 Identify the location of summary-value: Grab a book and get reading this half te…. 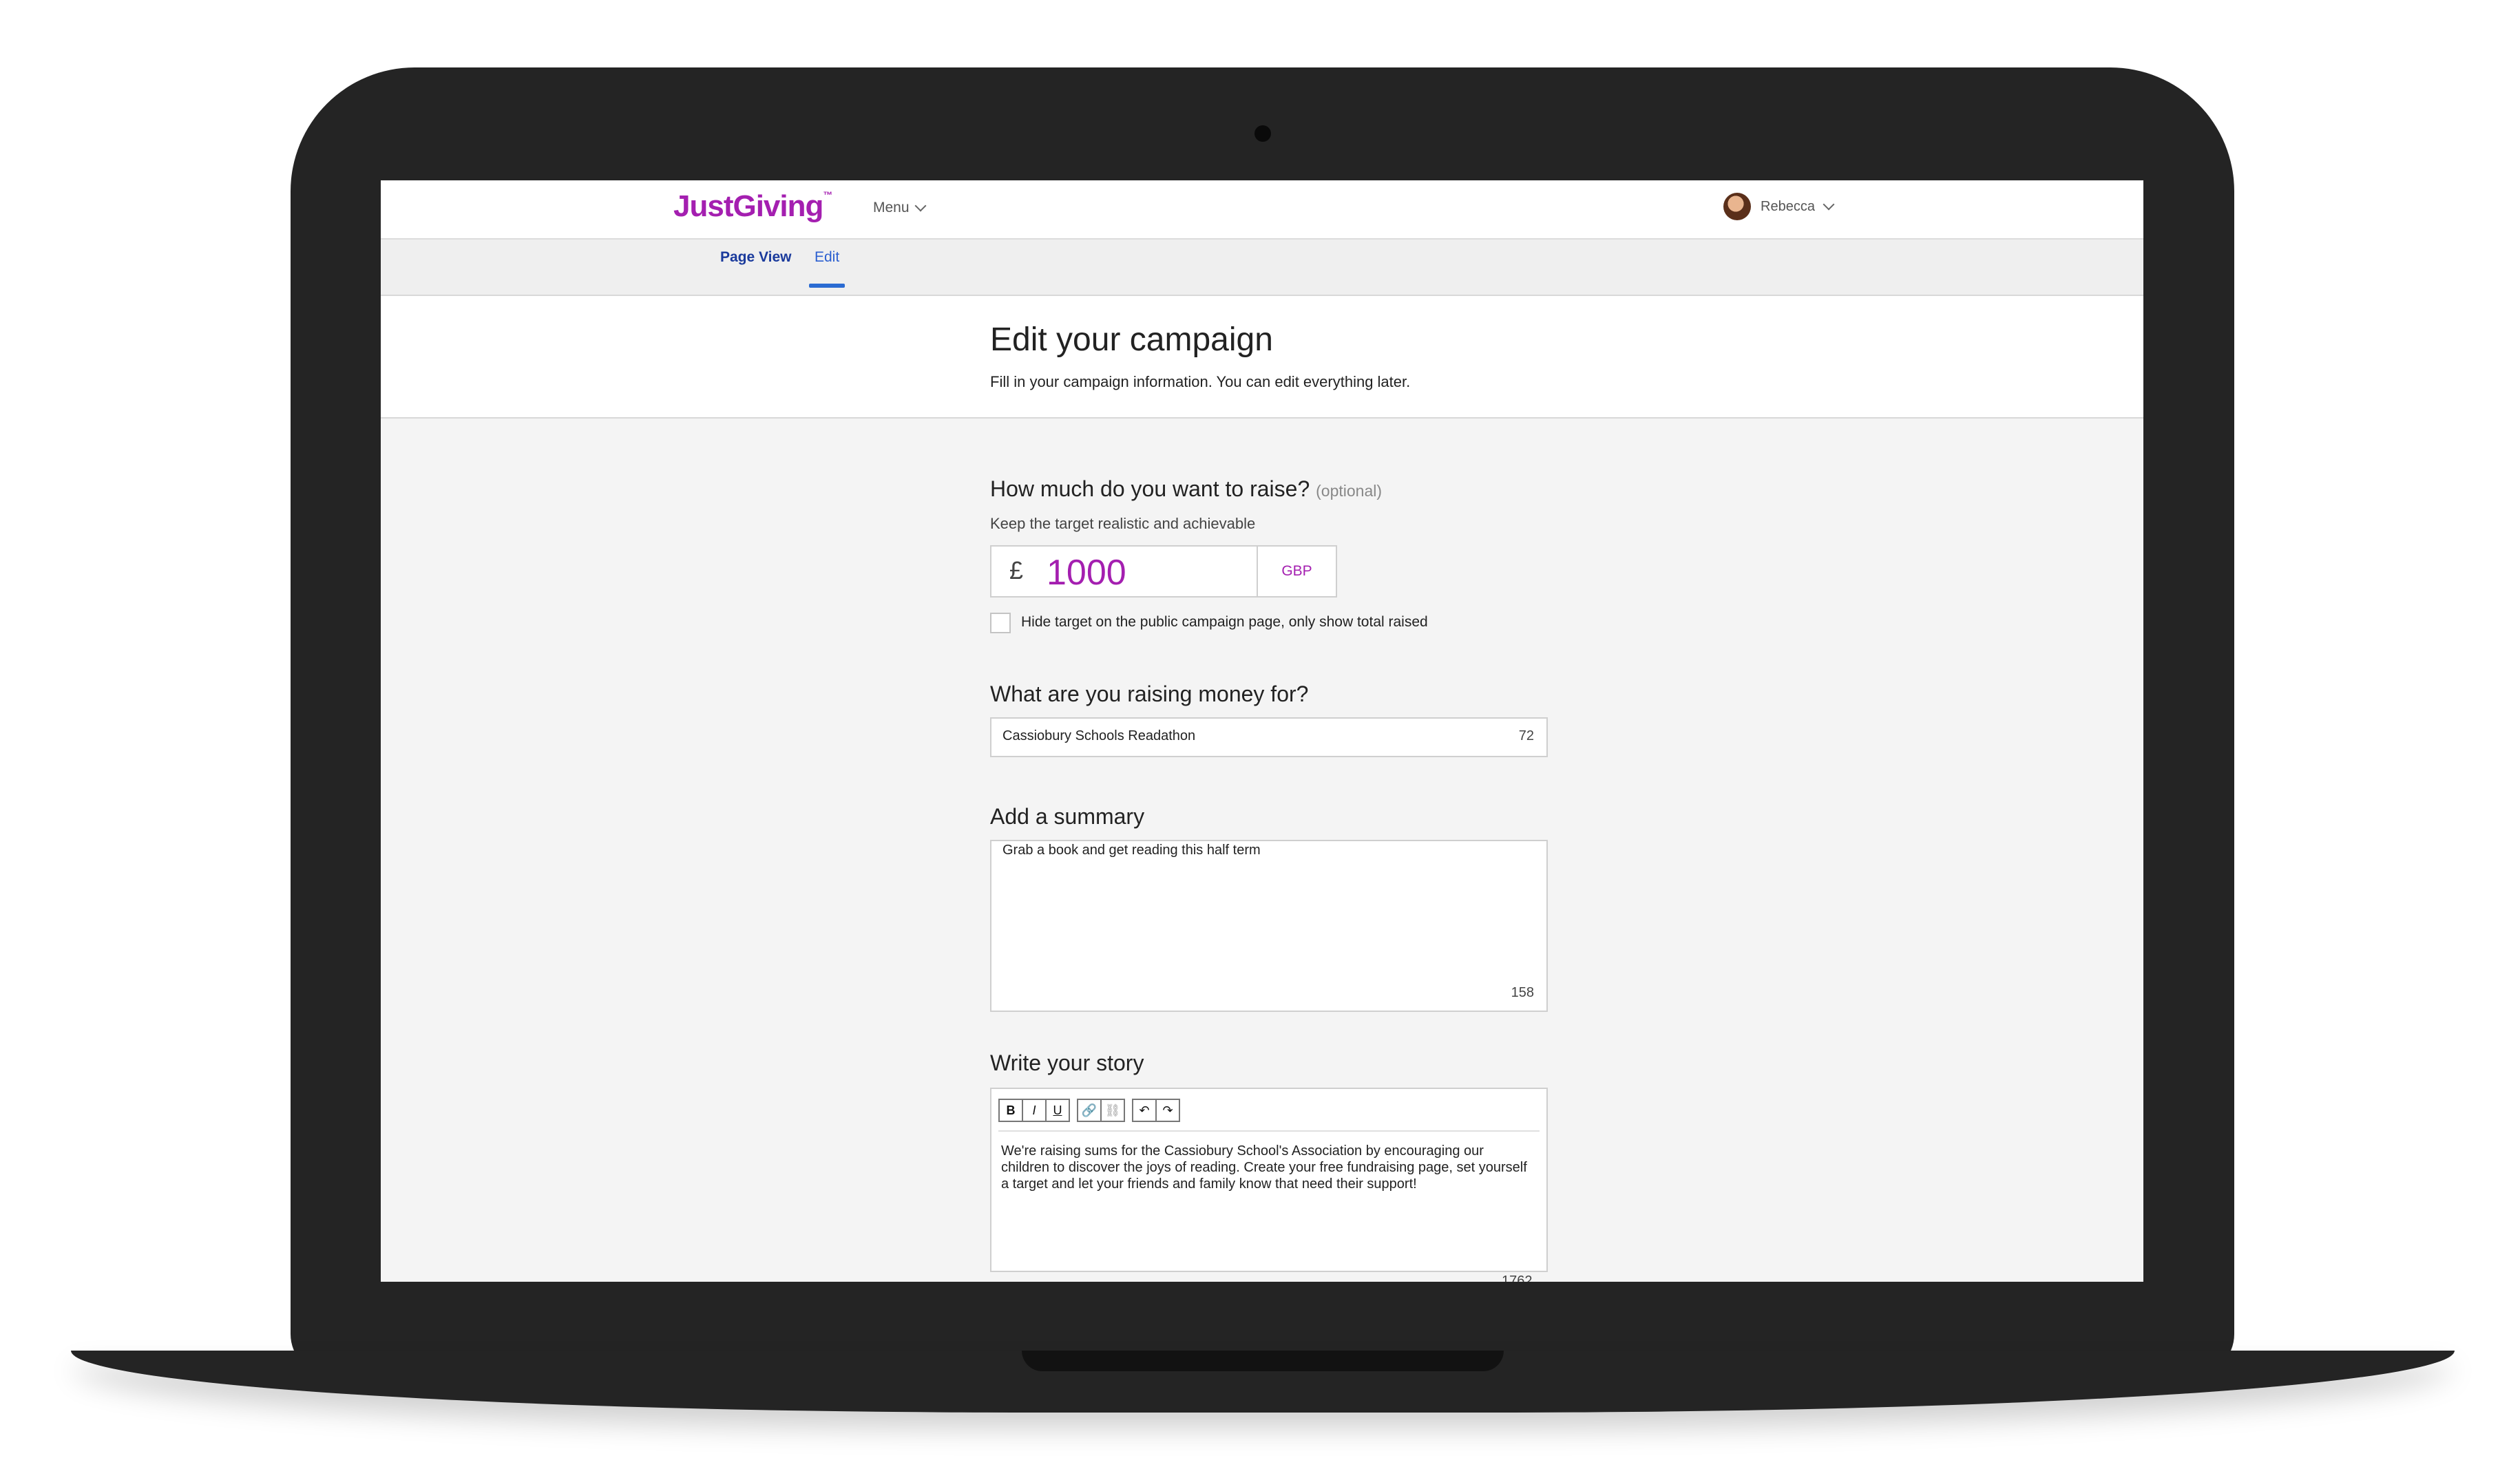
(1131, 850).